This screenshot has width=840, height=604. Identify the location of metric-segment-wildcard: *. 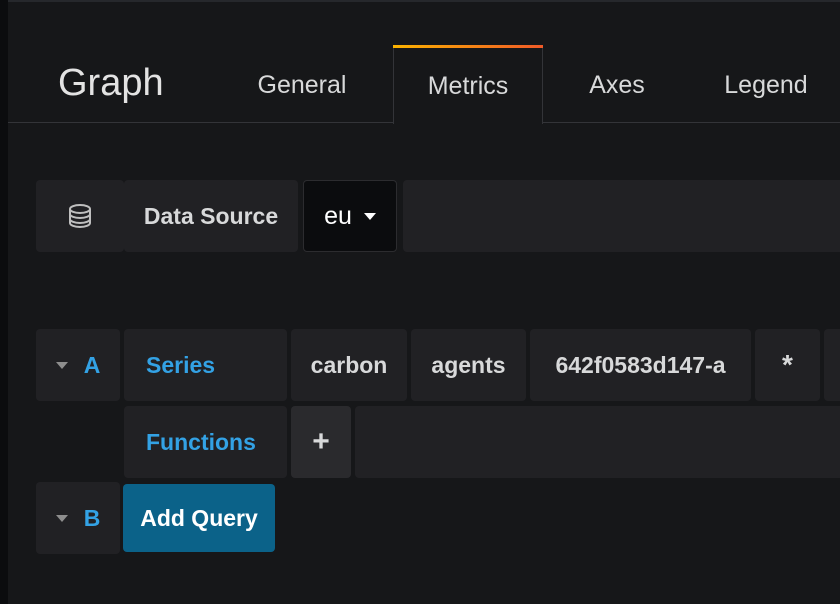
(787, 365).